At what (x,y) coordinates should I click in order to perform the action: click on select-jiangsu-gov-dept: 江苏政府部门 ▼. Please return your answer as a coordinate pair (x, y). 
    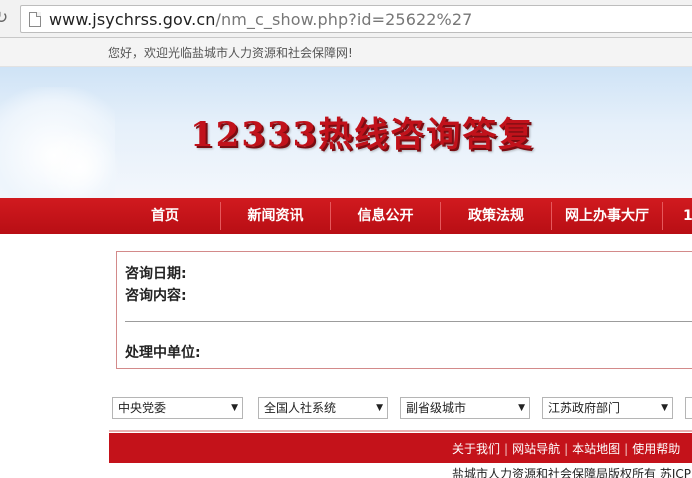
    Looking at the image, I should click on (607, 408).